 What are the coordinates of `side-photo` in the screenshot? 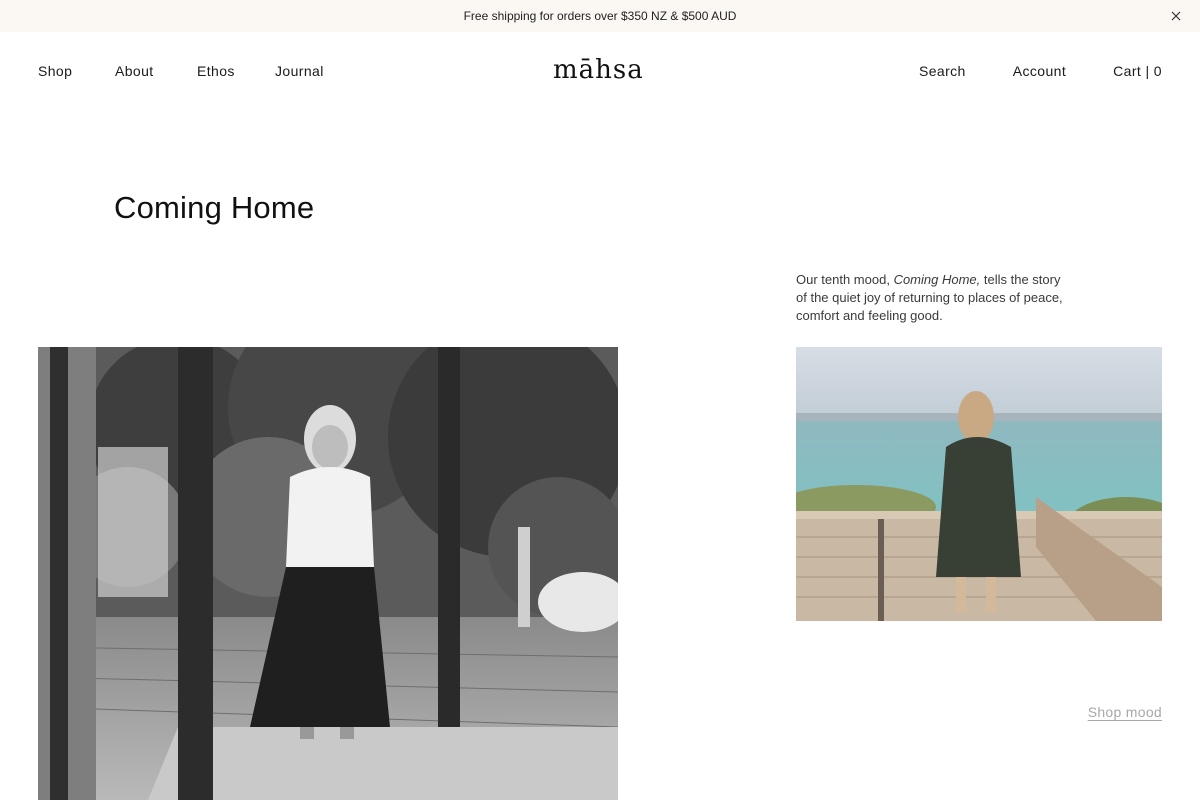 It's located at (979, 484).